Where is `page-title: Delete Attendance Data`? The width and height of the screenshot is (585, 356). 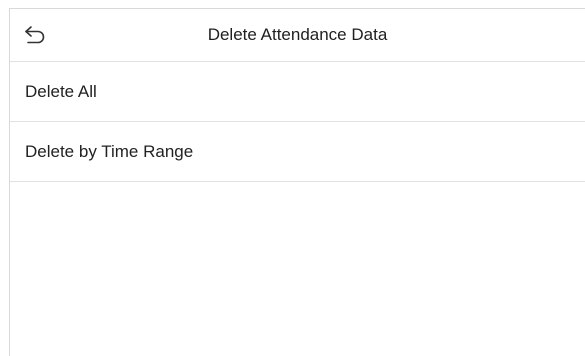 page-title: Delete Attendance Data is located at coordinates (297, 34).